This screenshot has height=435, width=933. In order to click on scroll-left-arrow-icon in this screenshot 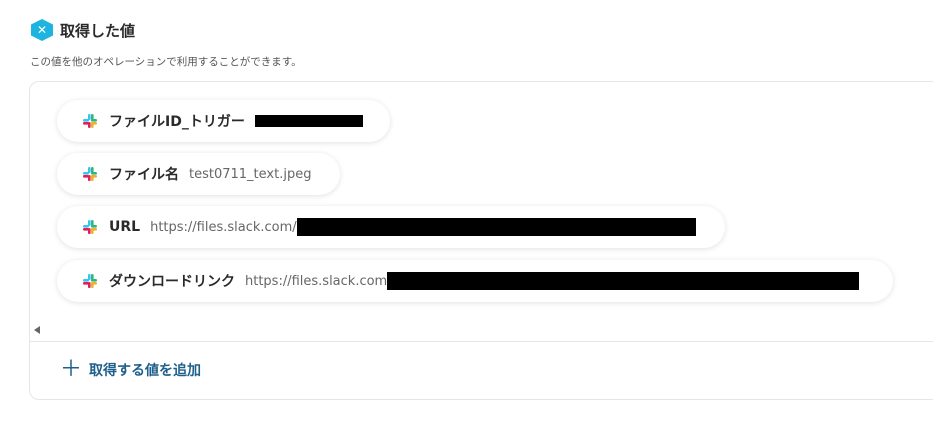, I will do `click(37, 330)`.